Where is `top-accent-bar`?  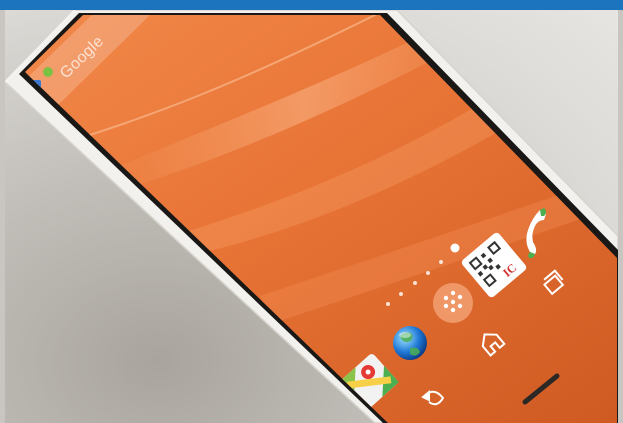 top-accent-bar is located at coordinates (311, 5).